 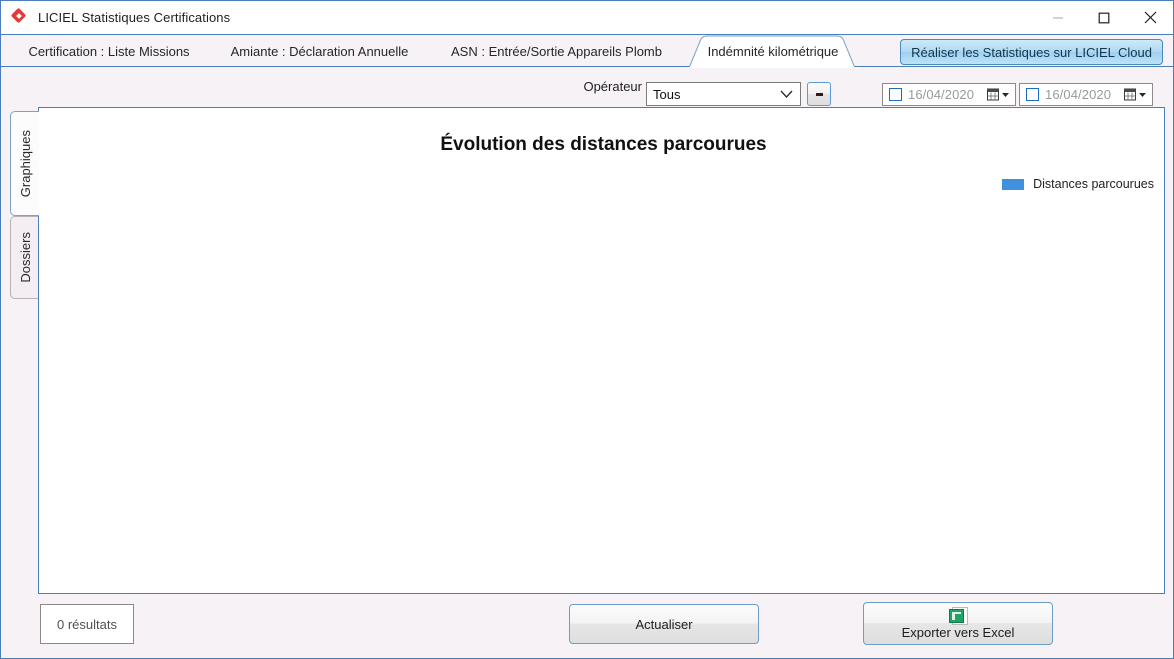 What do you see at coordinates (1093, 184) in the screenshot?
I see `legend-label-distances: Distances parcourues` at bounding box center [1093, 184].